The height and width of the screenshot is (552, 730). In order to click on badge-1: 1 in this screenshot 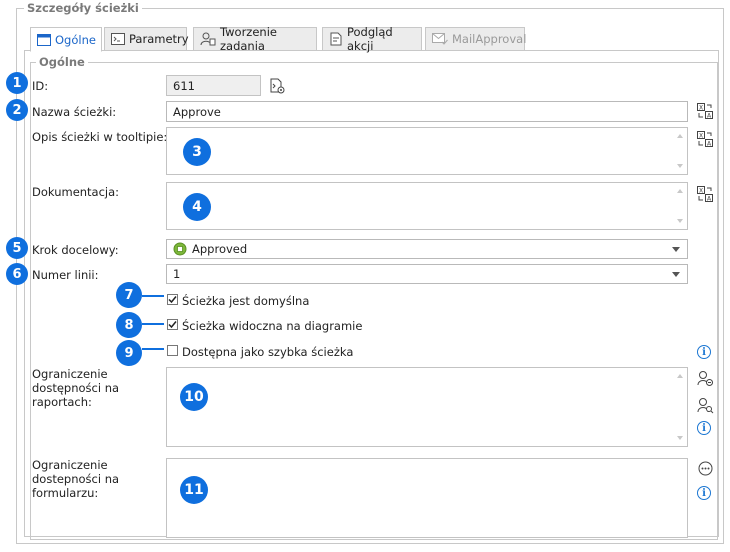, I will do `click(17, 83)`.